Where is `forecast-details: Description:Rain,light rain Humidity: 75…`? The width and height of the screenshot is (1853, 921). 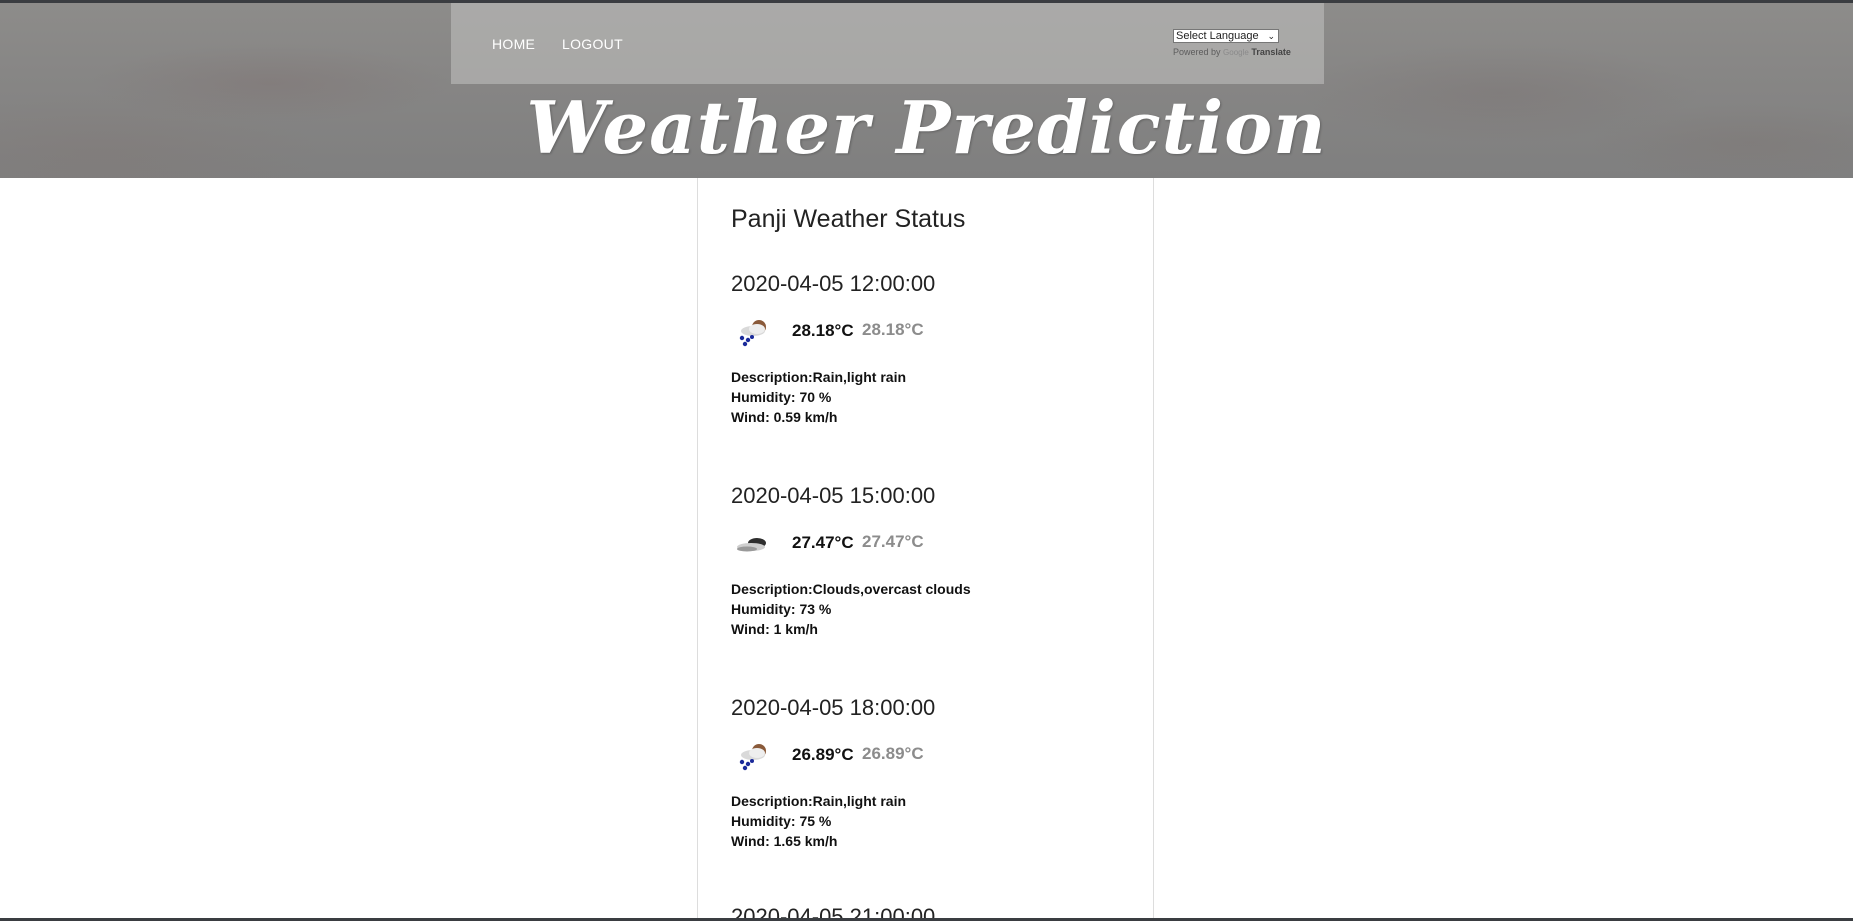
forecast-details: Description:Rain,light rain Humidity: 75… is located at coordinates (818, 821).